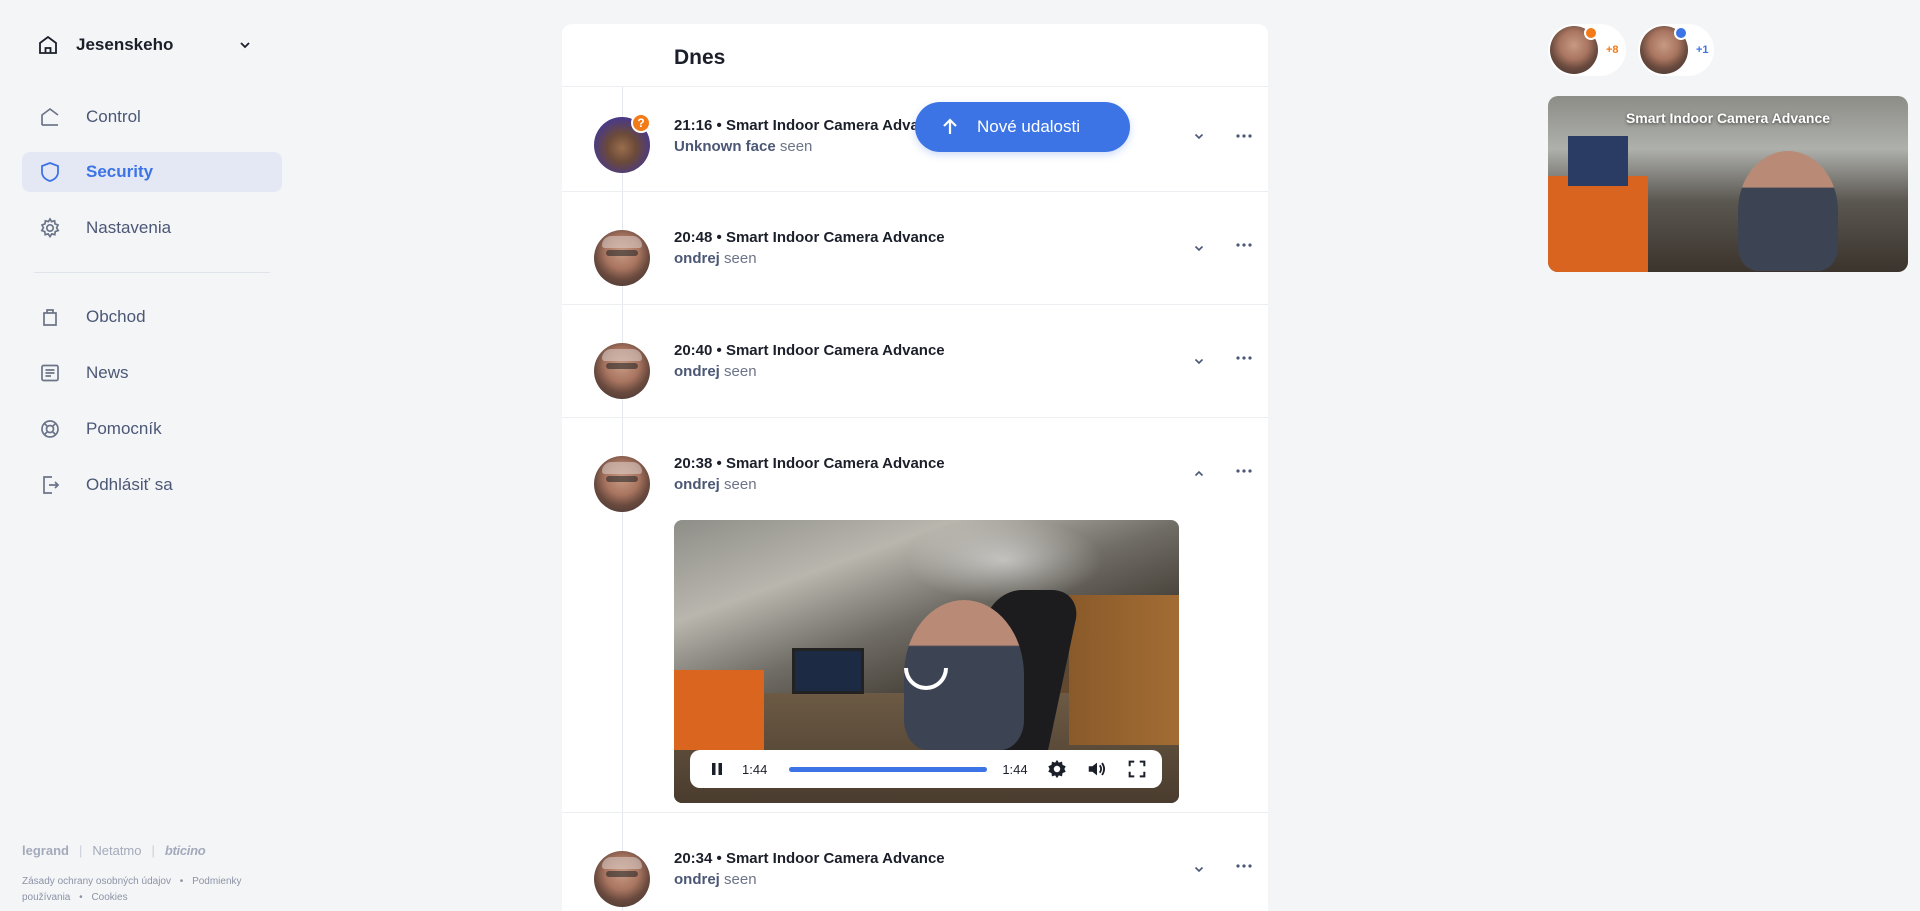 The width and height of the screenshot is (1920, 911). I want to click on event-subtitle: Unknown face seen, so click(743, 146).